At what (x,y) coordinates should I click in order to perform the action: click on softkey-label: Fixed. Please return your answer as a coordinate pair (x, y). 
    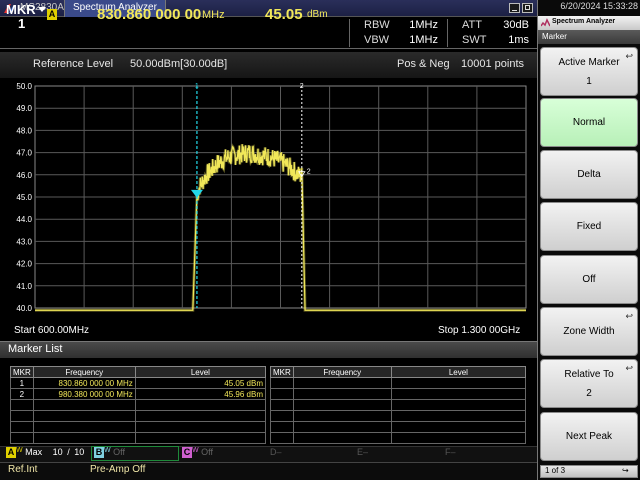
    Looking at the image, I should click on (589, 226).